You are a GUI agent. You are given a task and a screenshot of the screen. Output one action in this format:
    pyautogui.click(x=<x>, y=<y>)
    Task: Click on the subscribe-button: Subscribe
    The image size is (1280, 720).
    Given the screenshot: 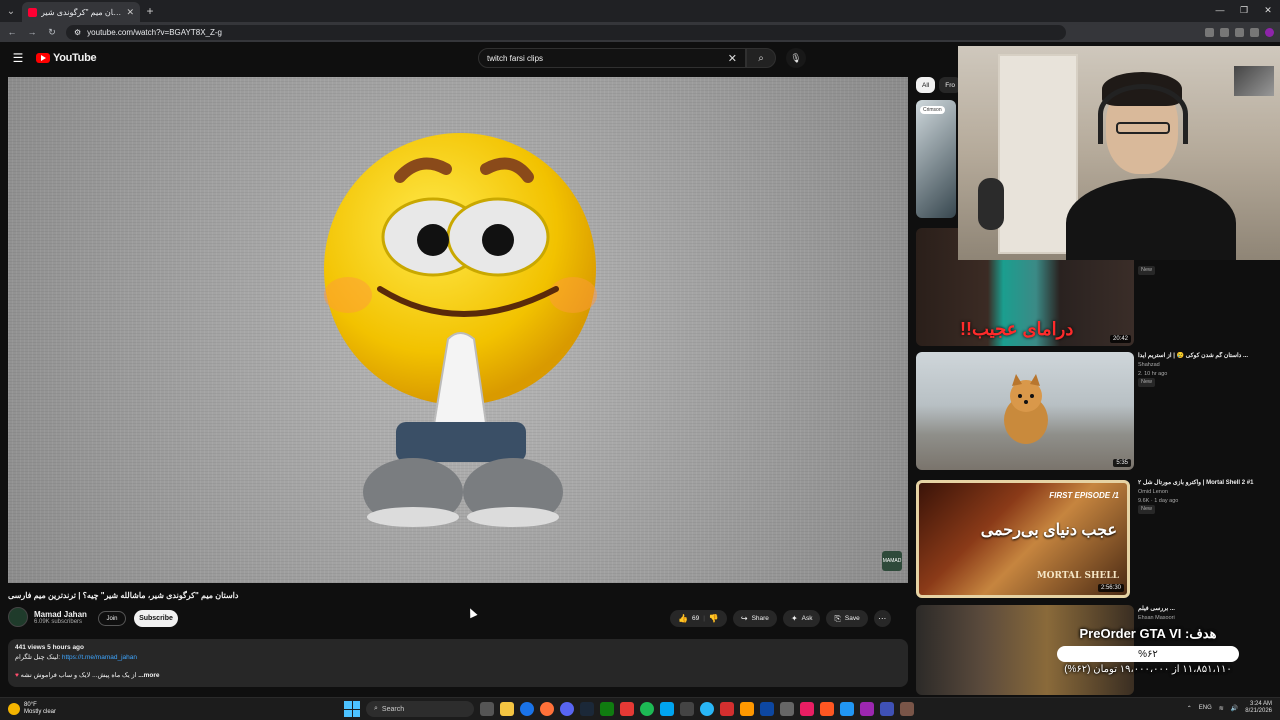 What is the action you would take?
    pyautogui.click(x=156, y=618)
    